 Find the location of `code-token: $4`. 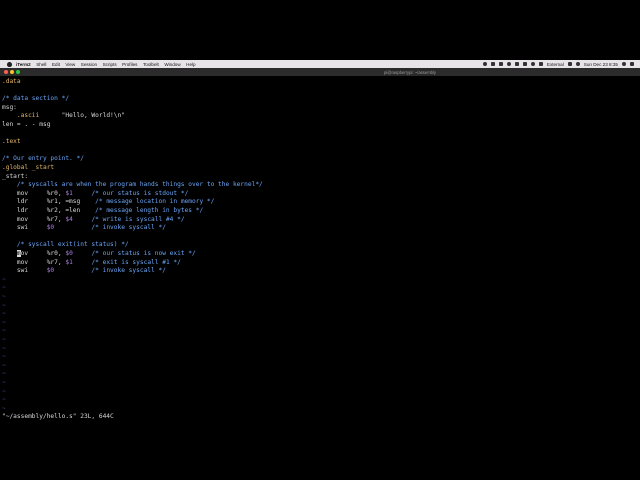

code-token: $4 is located at coordinates (69, 219).